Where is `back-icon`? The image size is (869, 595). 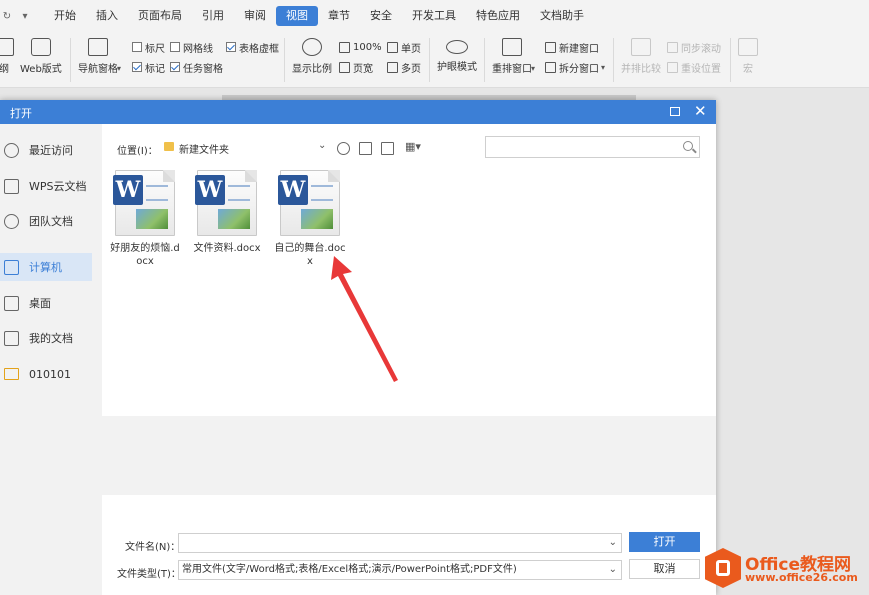
back-icon is located at coordinates (343, 148).